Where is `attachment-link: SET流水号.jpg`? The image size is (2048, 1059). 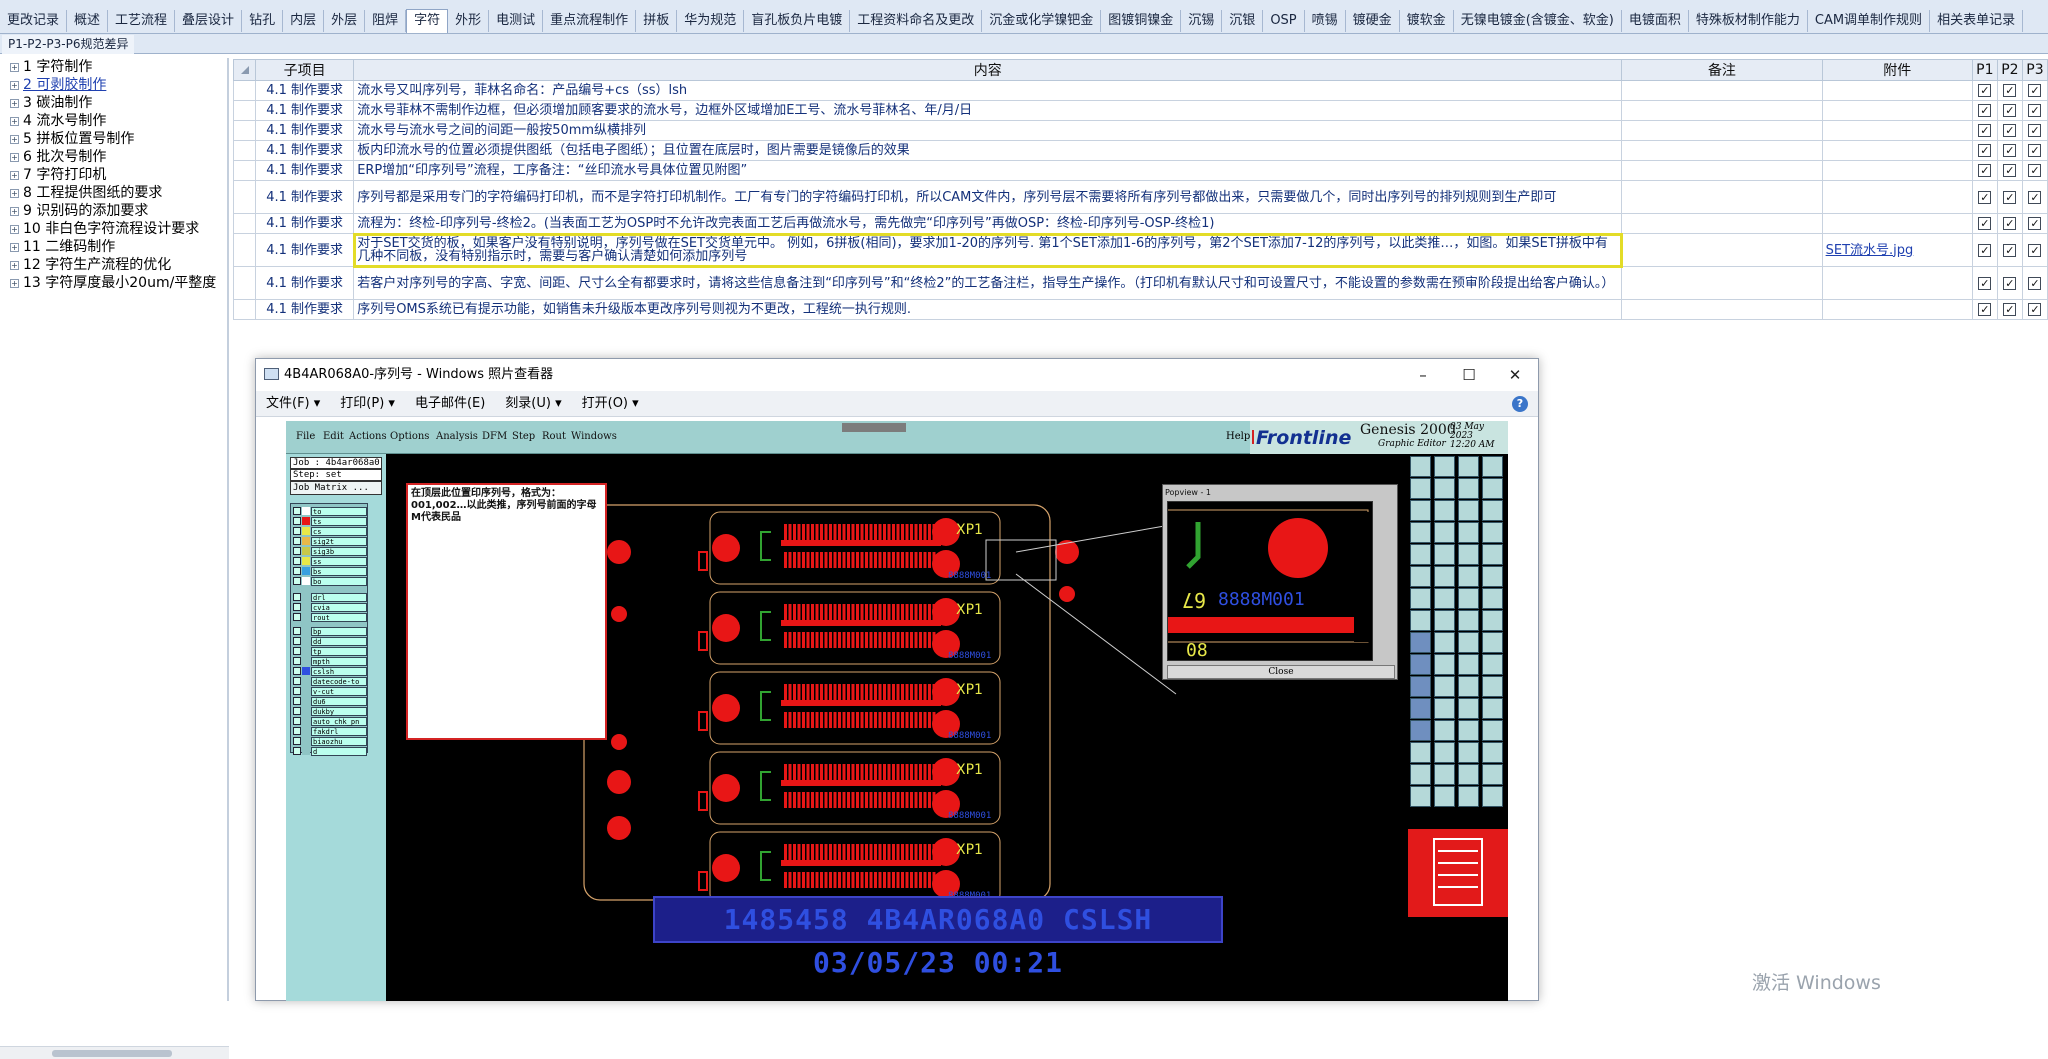 attachment-link: SET流水号.jpg is located at coordinates (1870, 250).